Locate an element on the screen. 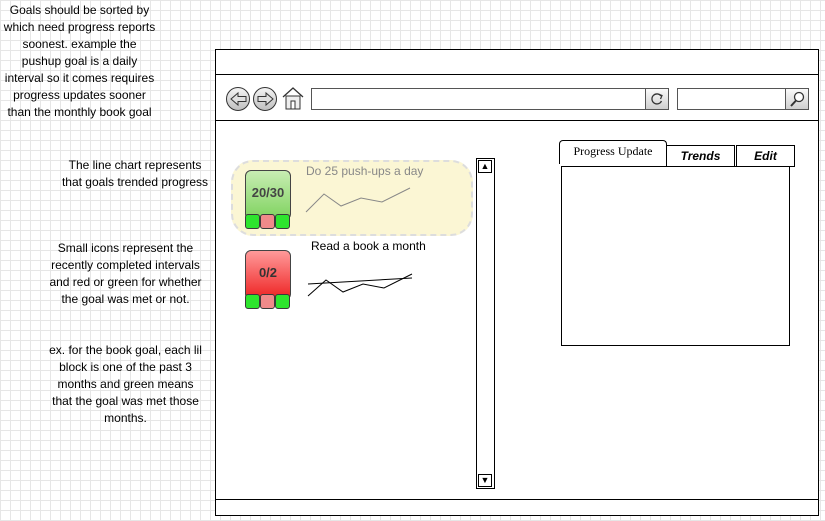  search-button is located at coordinates (796, 99).